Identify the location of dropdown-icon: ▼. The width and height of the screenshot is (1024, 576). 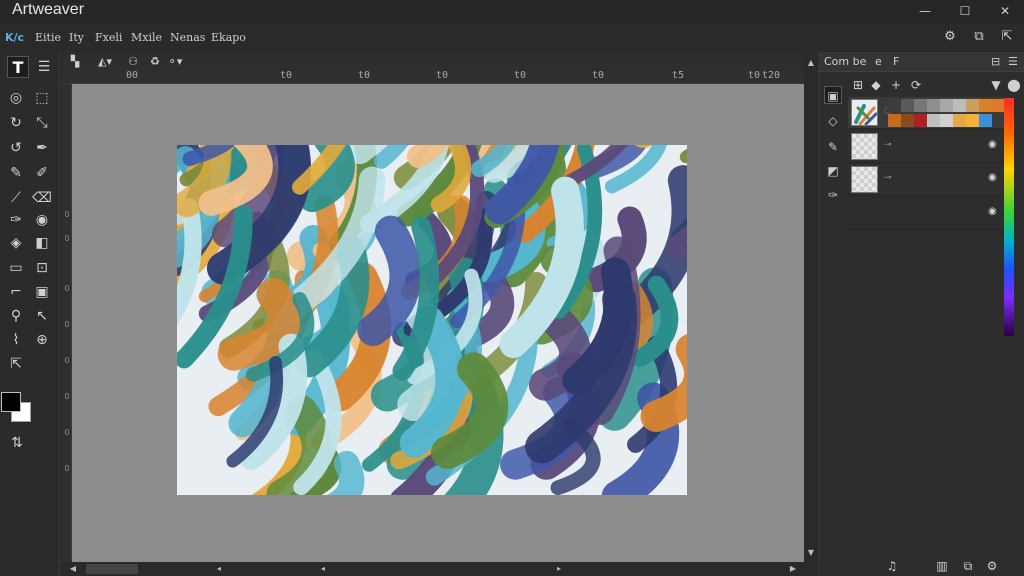
(996, 85).